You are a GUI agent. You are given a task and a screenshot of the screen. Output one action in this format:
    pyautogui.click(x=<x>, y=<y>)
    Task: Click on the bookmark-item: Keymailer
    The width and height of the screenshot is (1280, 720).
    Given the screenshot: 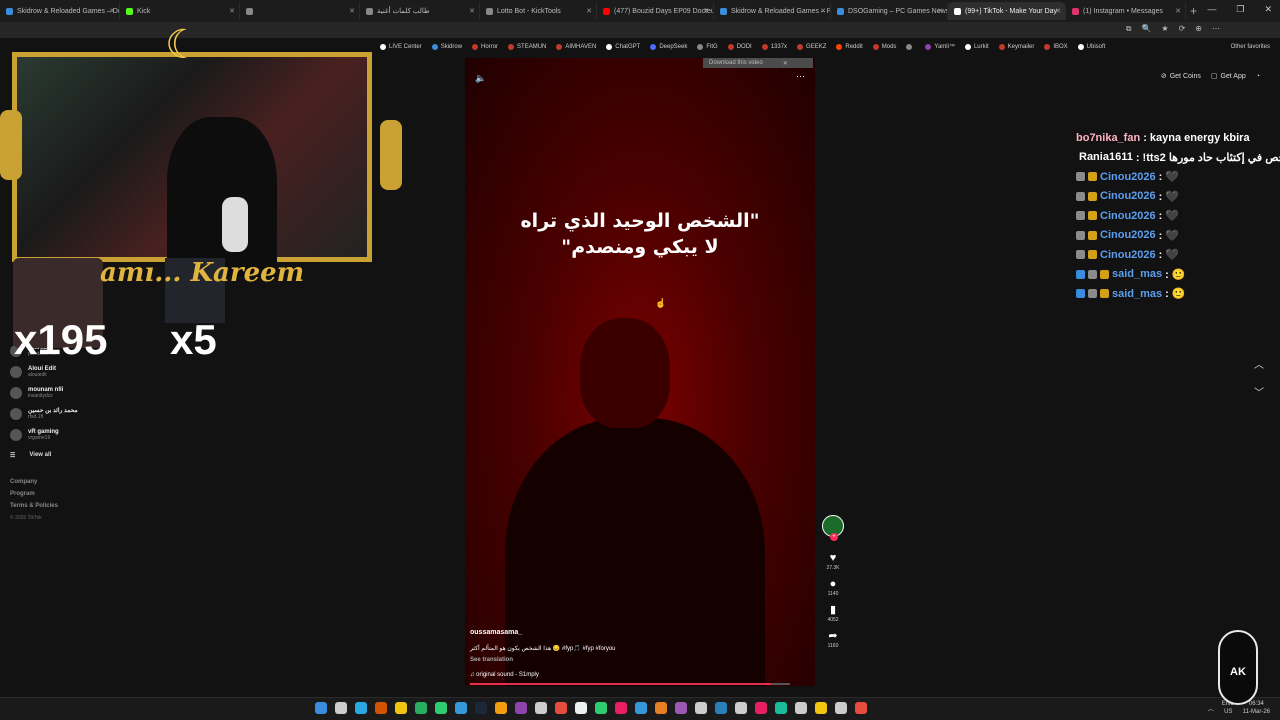 What is the action you would take?
    pyautogui.click(x=1016, y=47)
    